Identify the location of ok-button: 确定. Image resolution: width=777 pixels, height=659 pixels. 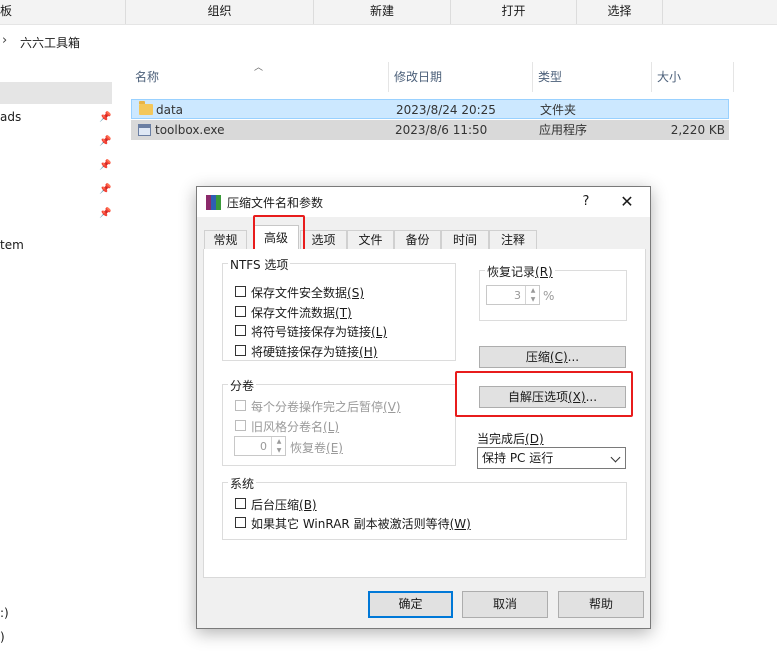
(410, 604).